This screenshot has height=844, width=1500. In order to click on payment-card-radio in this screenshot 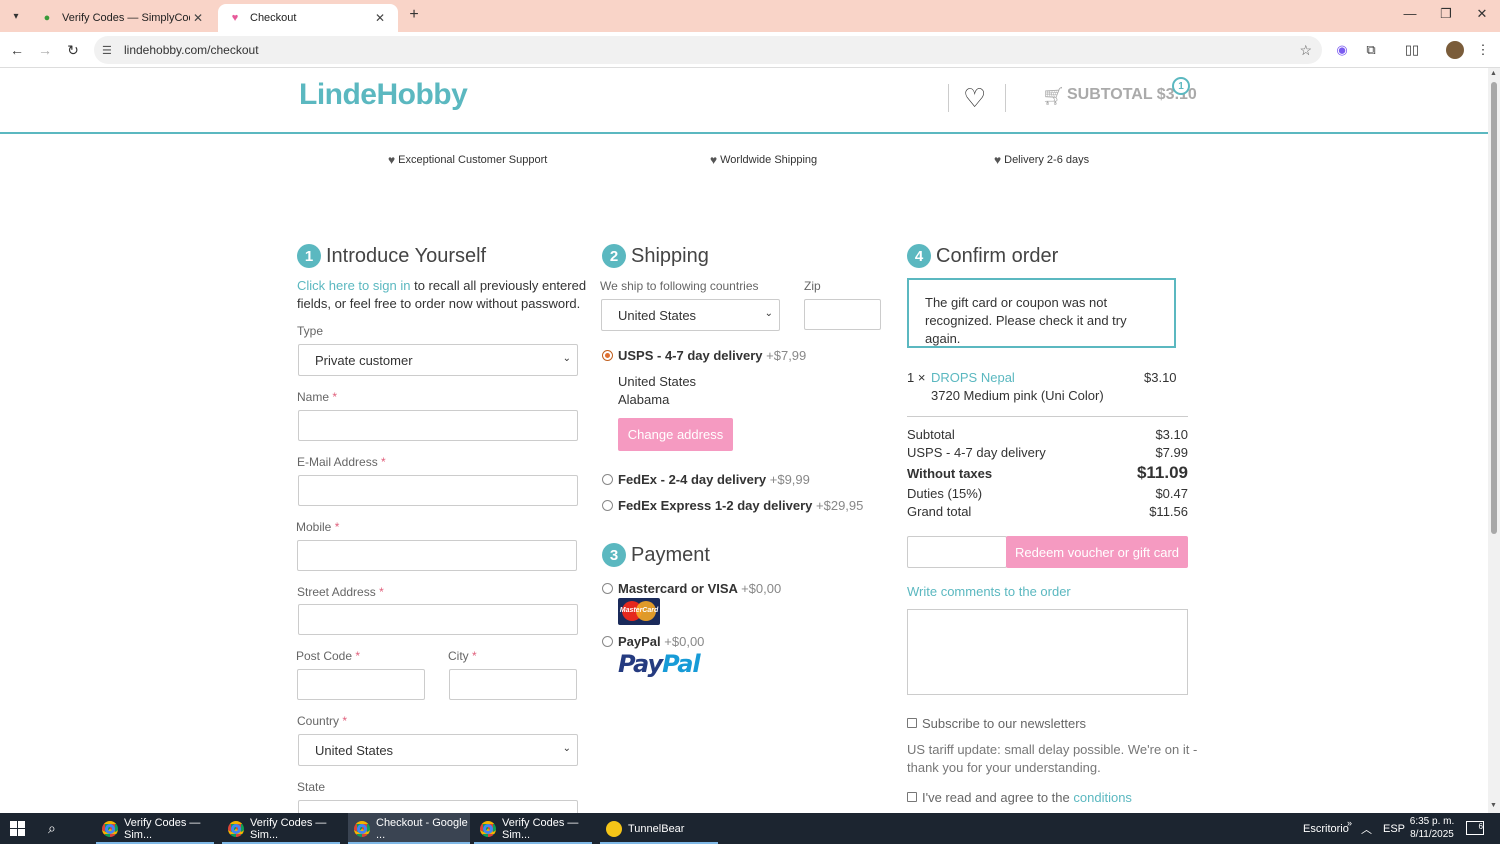, I will do `click(607, 588)`.